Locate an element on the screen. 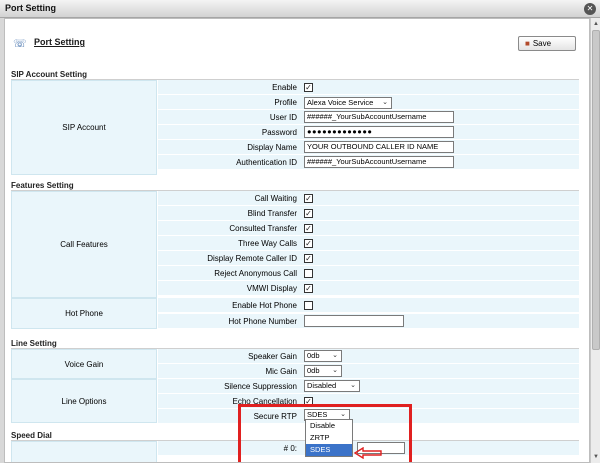 The height and width of the screenshot is (463, 600). reject-anonymous-call-checkbox is located at coordinates (308, 273).